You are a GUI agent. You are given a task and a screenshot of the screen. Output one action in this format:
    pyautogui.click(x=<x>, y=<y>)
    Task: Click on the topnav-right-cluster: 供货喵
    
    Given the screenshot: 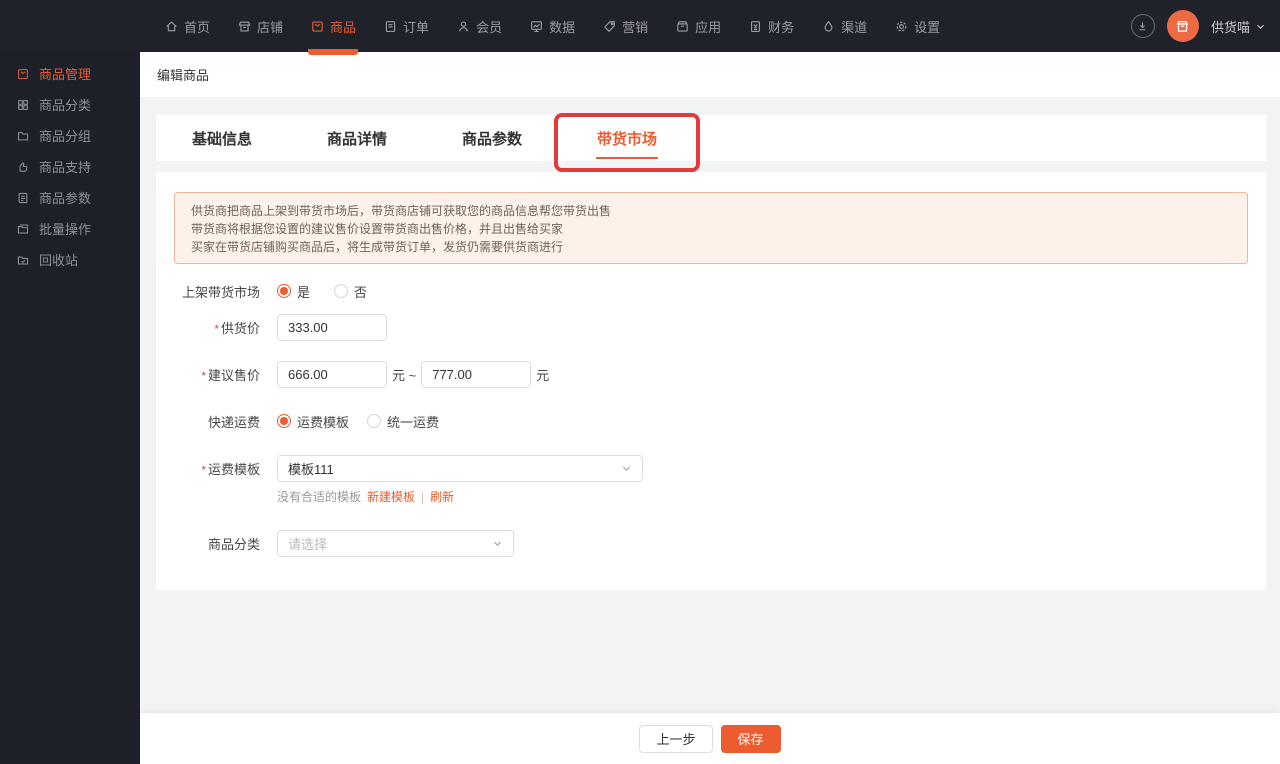 What is the action you would take?
    pyautogui.click(x=1198, y=26)
    